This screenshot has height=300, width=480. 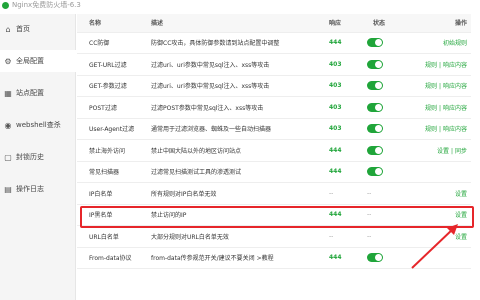 I want to click on rule-description: 防御CC攻击，具体防御参数请到站点配置中调整, so click(x=230, y=43).